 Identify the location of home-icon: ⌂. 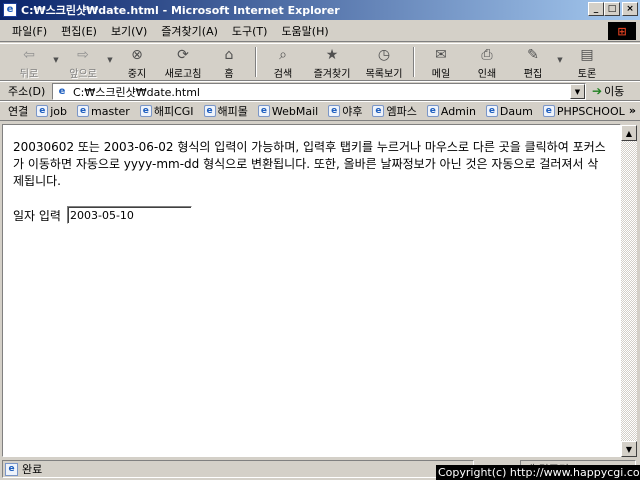
(229, 55).